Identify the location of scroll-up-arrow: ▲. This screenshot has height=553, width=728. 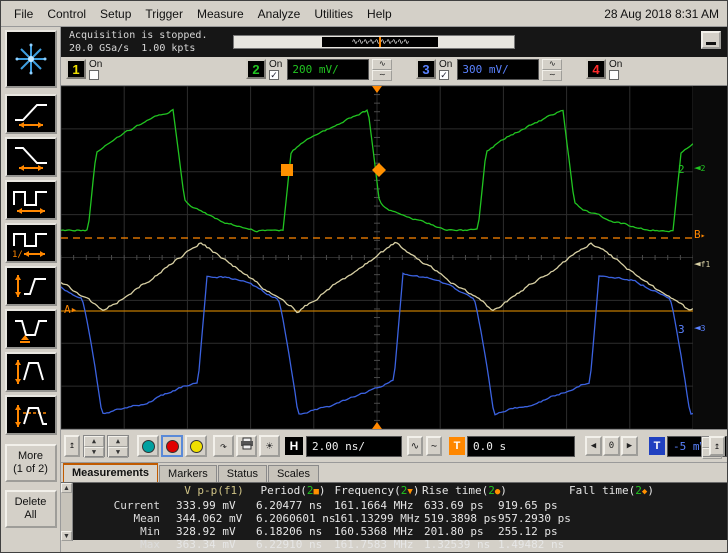
(66, 488).